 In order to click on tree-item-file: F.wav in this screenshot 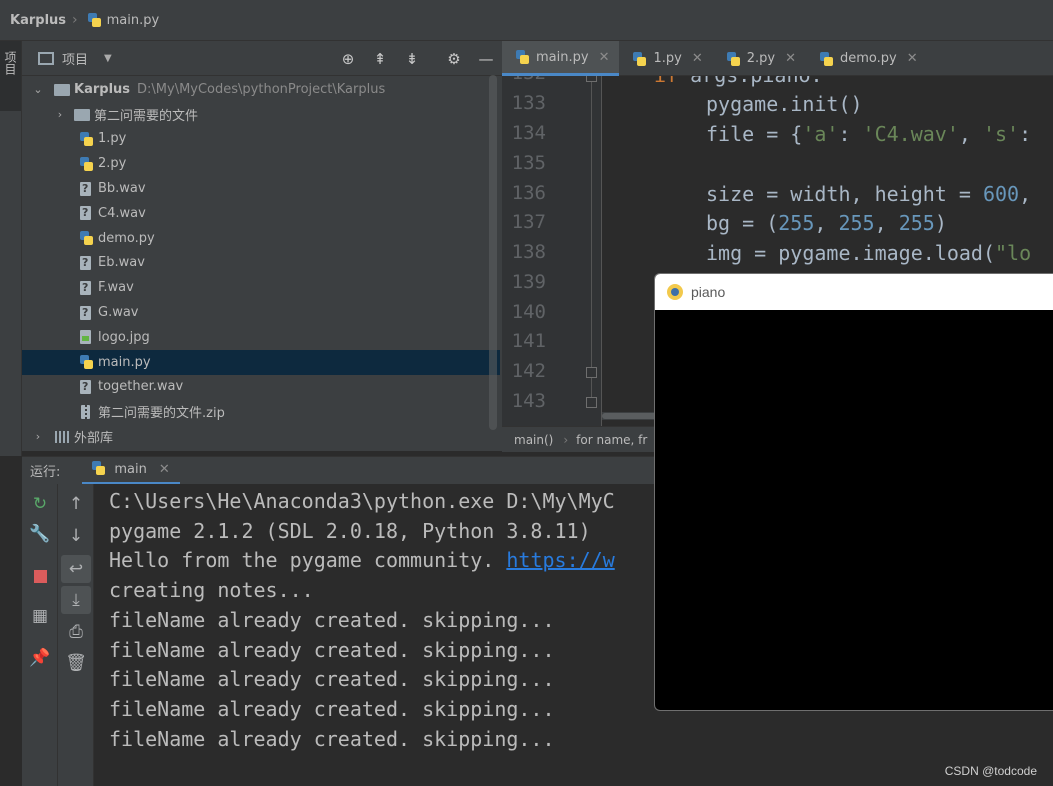, I will do `click(261, 287)`.